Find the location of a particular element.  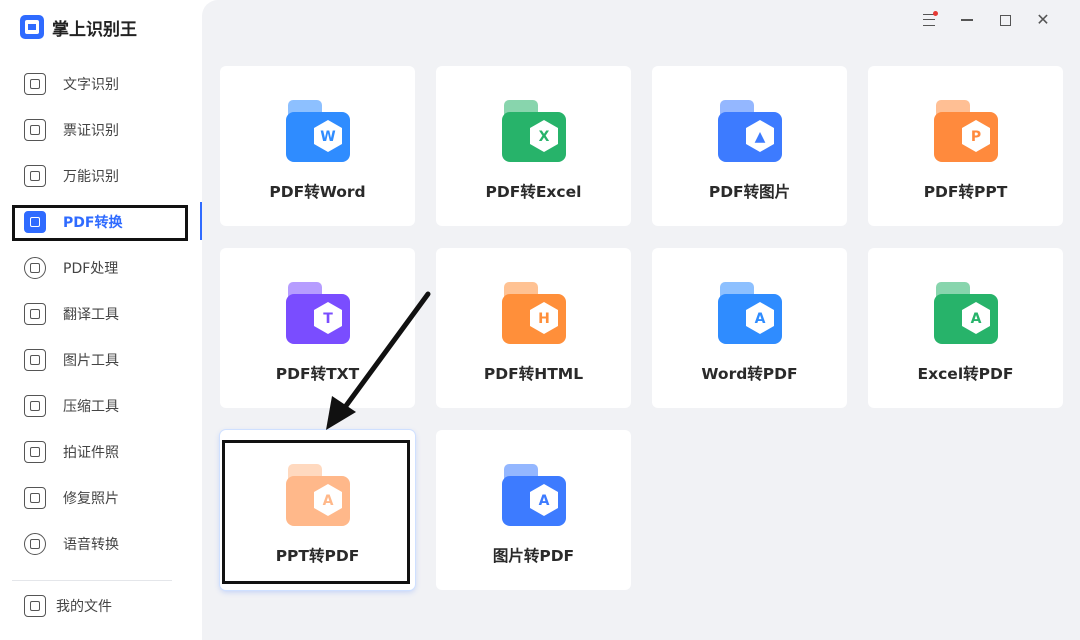

sidebar-item-label: 翻译工具 is located at coordinates (91, 315).